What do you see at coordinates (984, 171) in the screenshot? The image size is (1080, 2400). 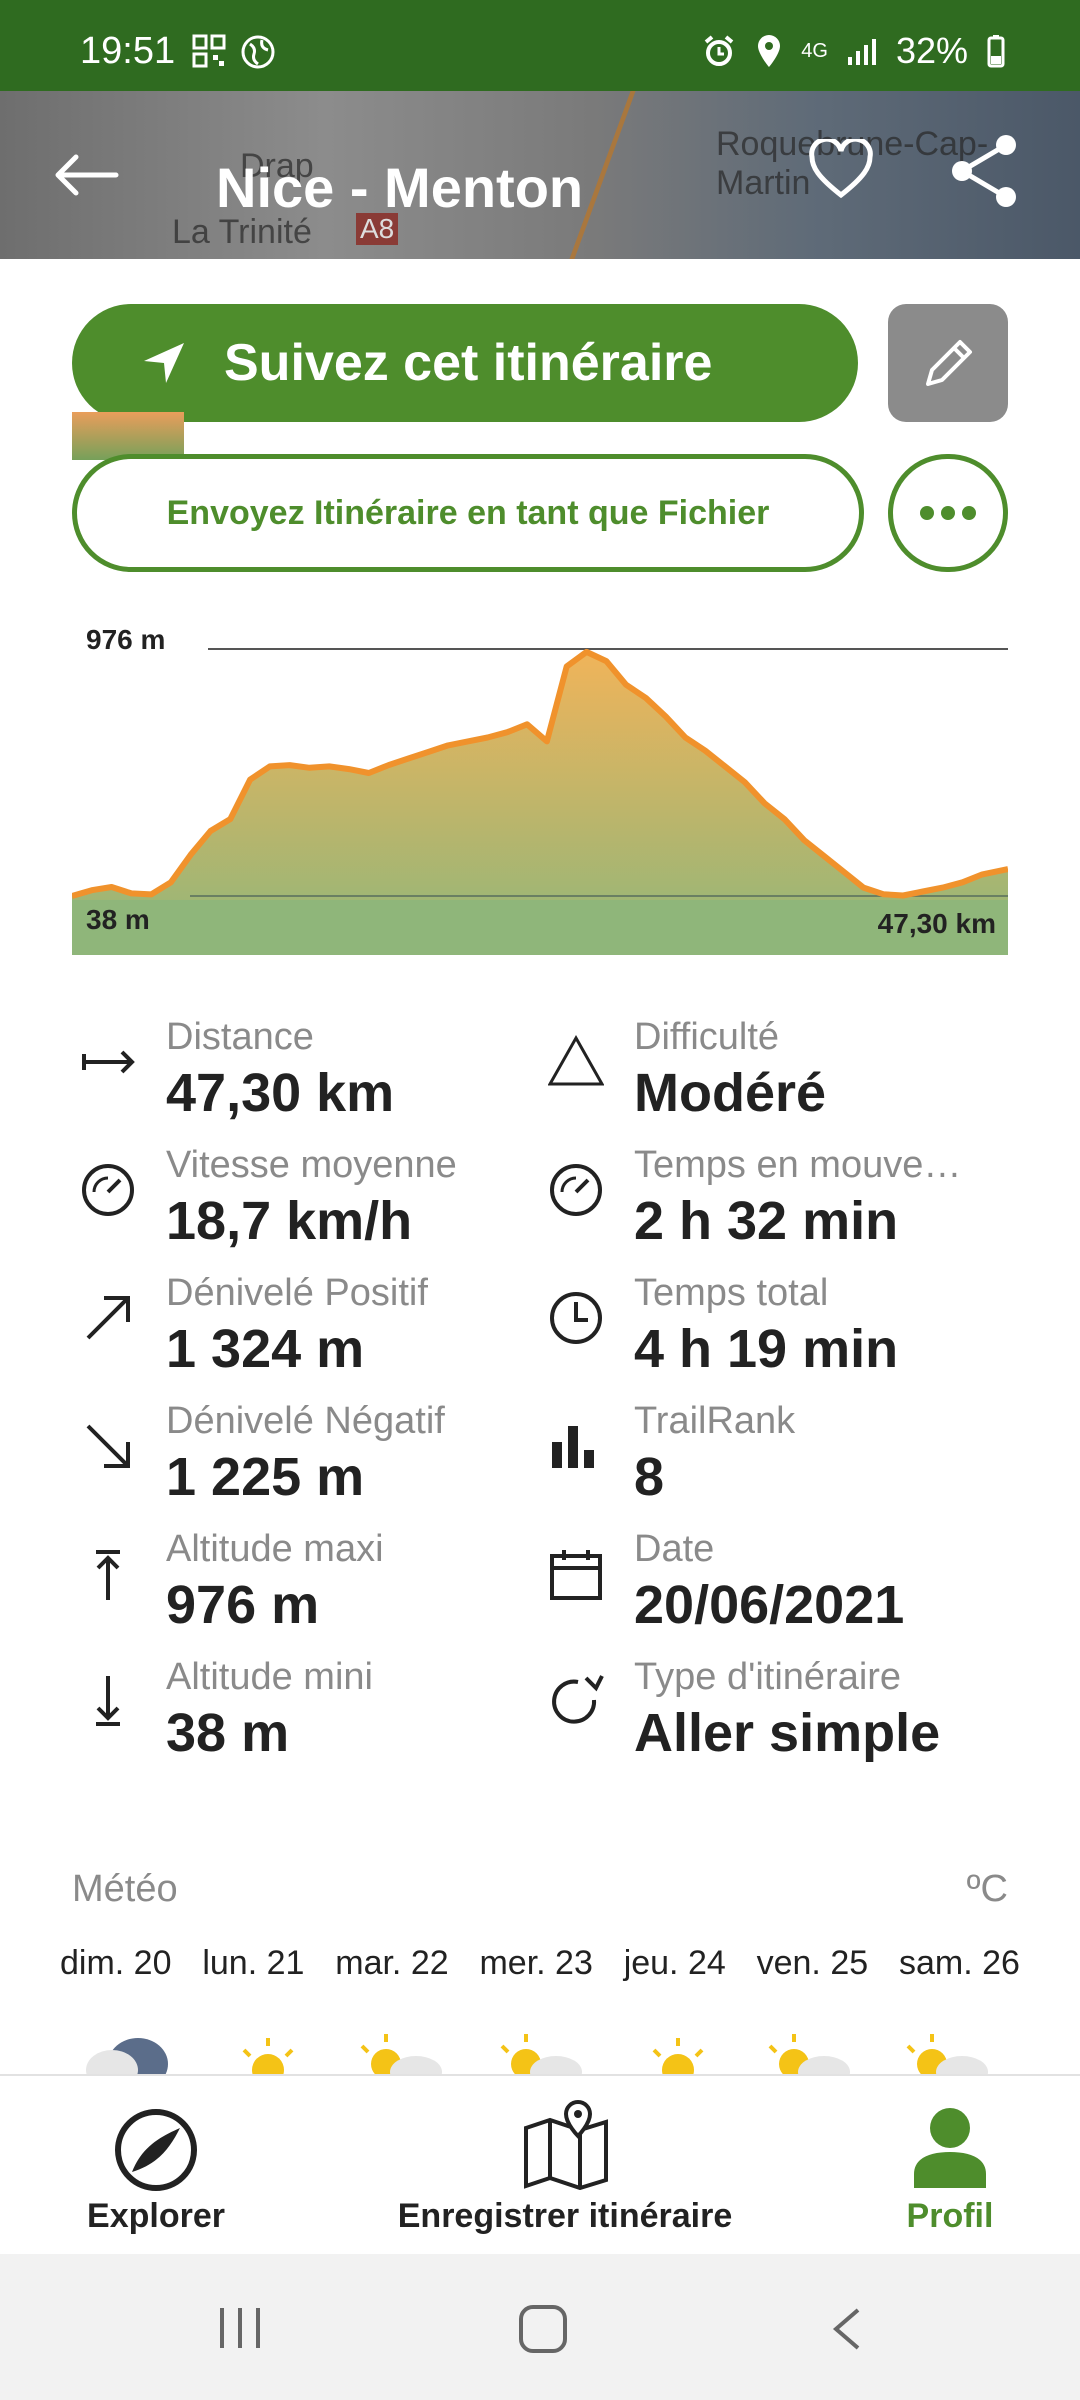 I see `share-icon` at bounding box center [984, 171].